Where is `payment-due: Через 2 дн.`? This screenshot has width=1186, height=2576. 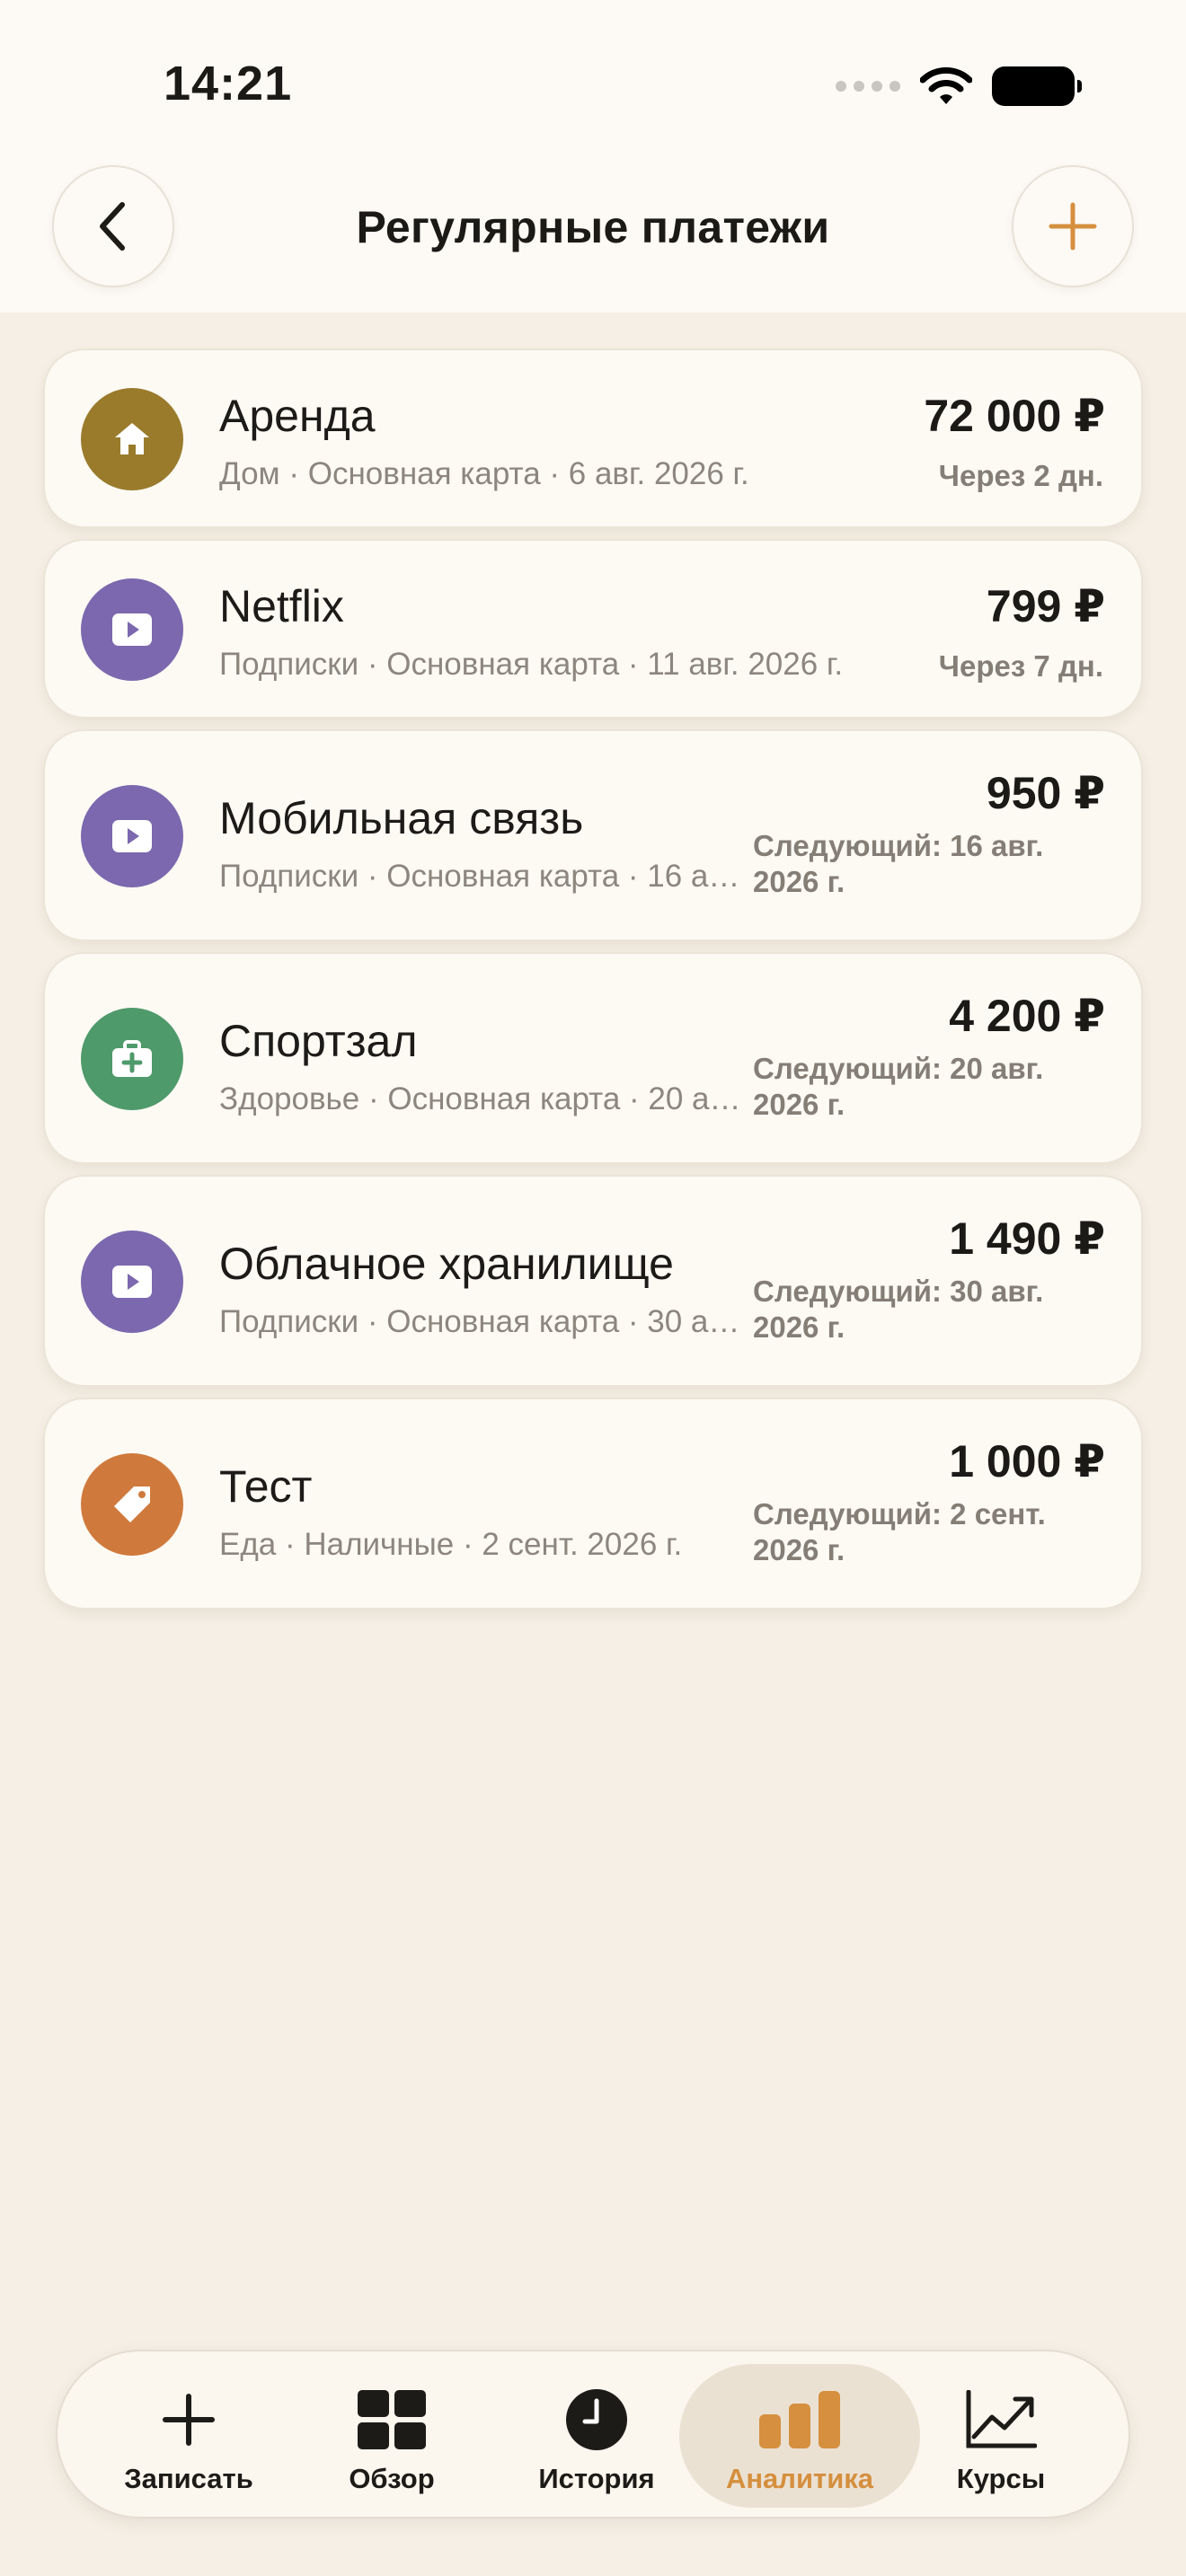
payment-due: Через 2 дн. is located at coordinates (1020, 475).